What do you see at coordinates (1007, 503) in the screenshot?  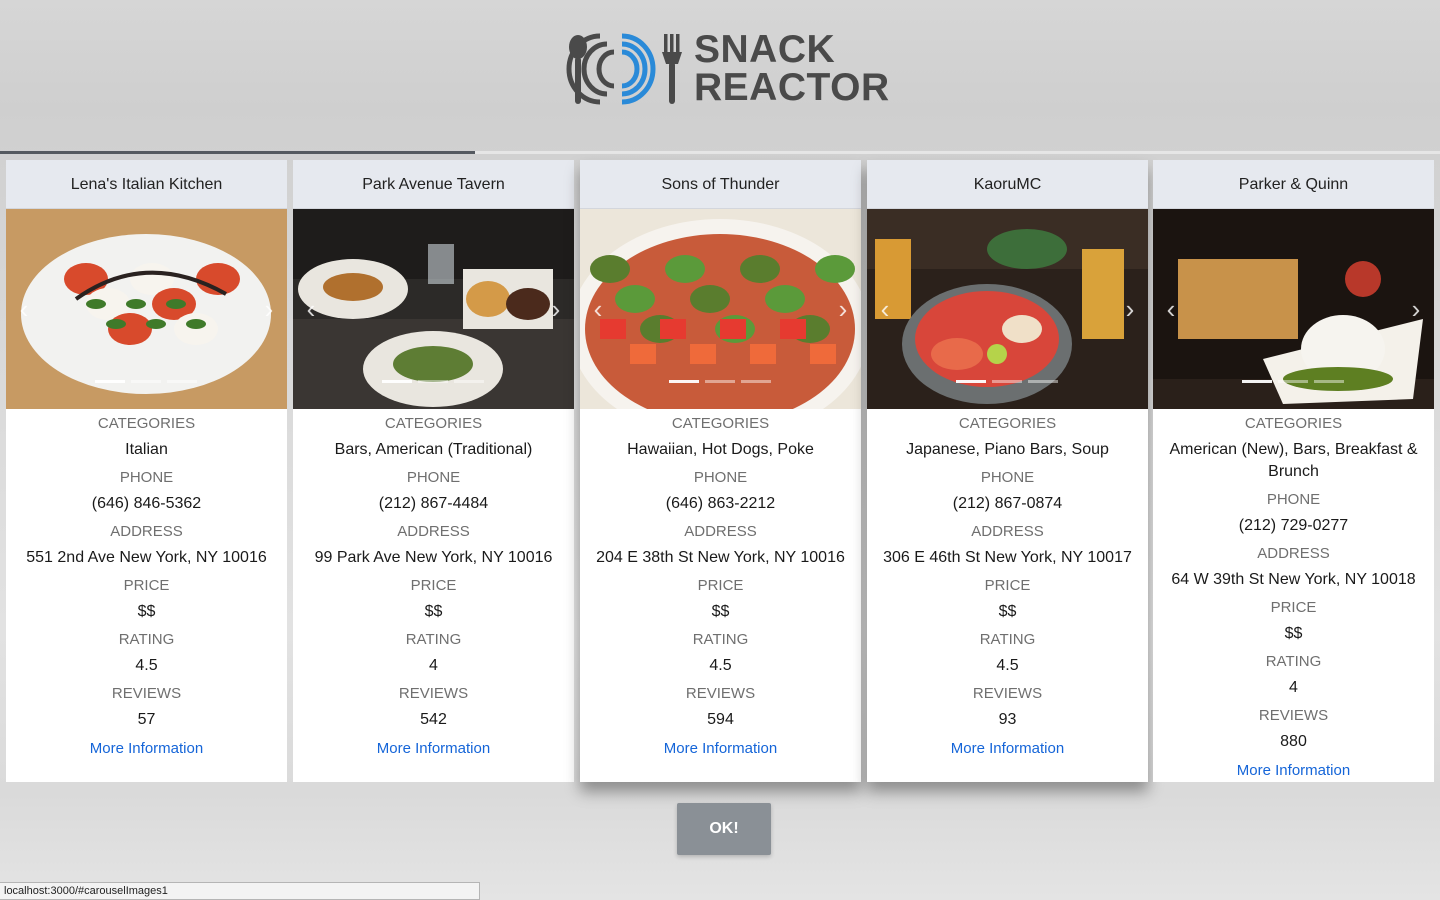 I see `phone-value: (212) 867-0874` at bounding box center [1007, 503].